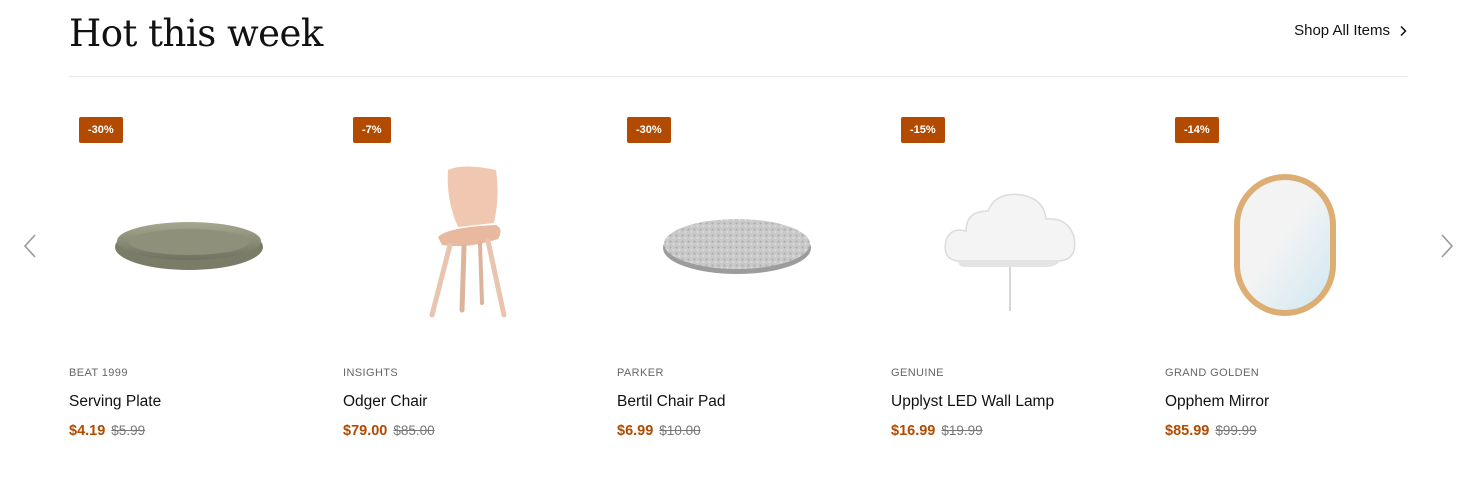  What do you see at coordinates (917, 373) in the screenshot?
I see `product-brand: GENUINE` at bounding box center [917, 373].